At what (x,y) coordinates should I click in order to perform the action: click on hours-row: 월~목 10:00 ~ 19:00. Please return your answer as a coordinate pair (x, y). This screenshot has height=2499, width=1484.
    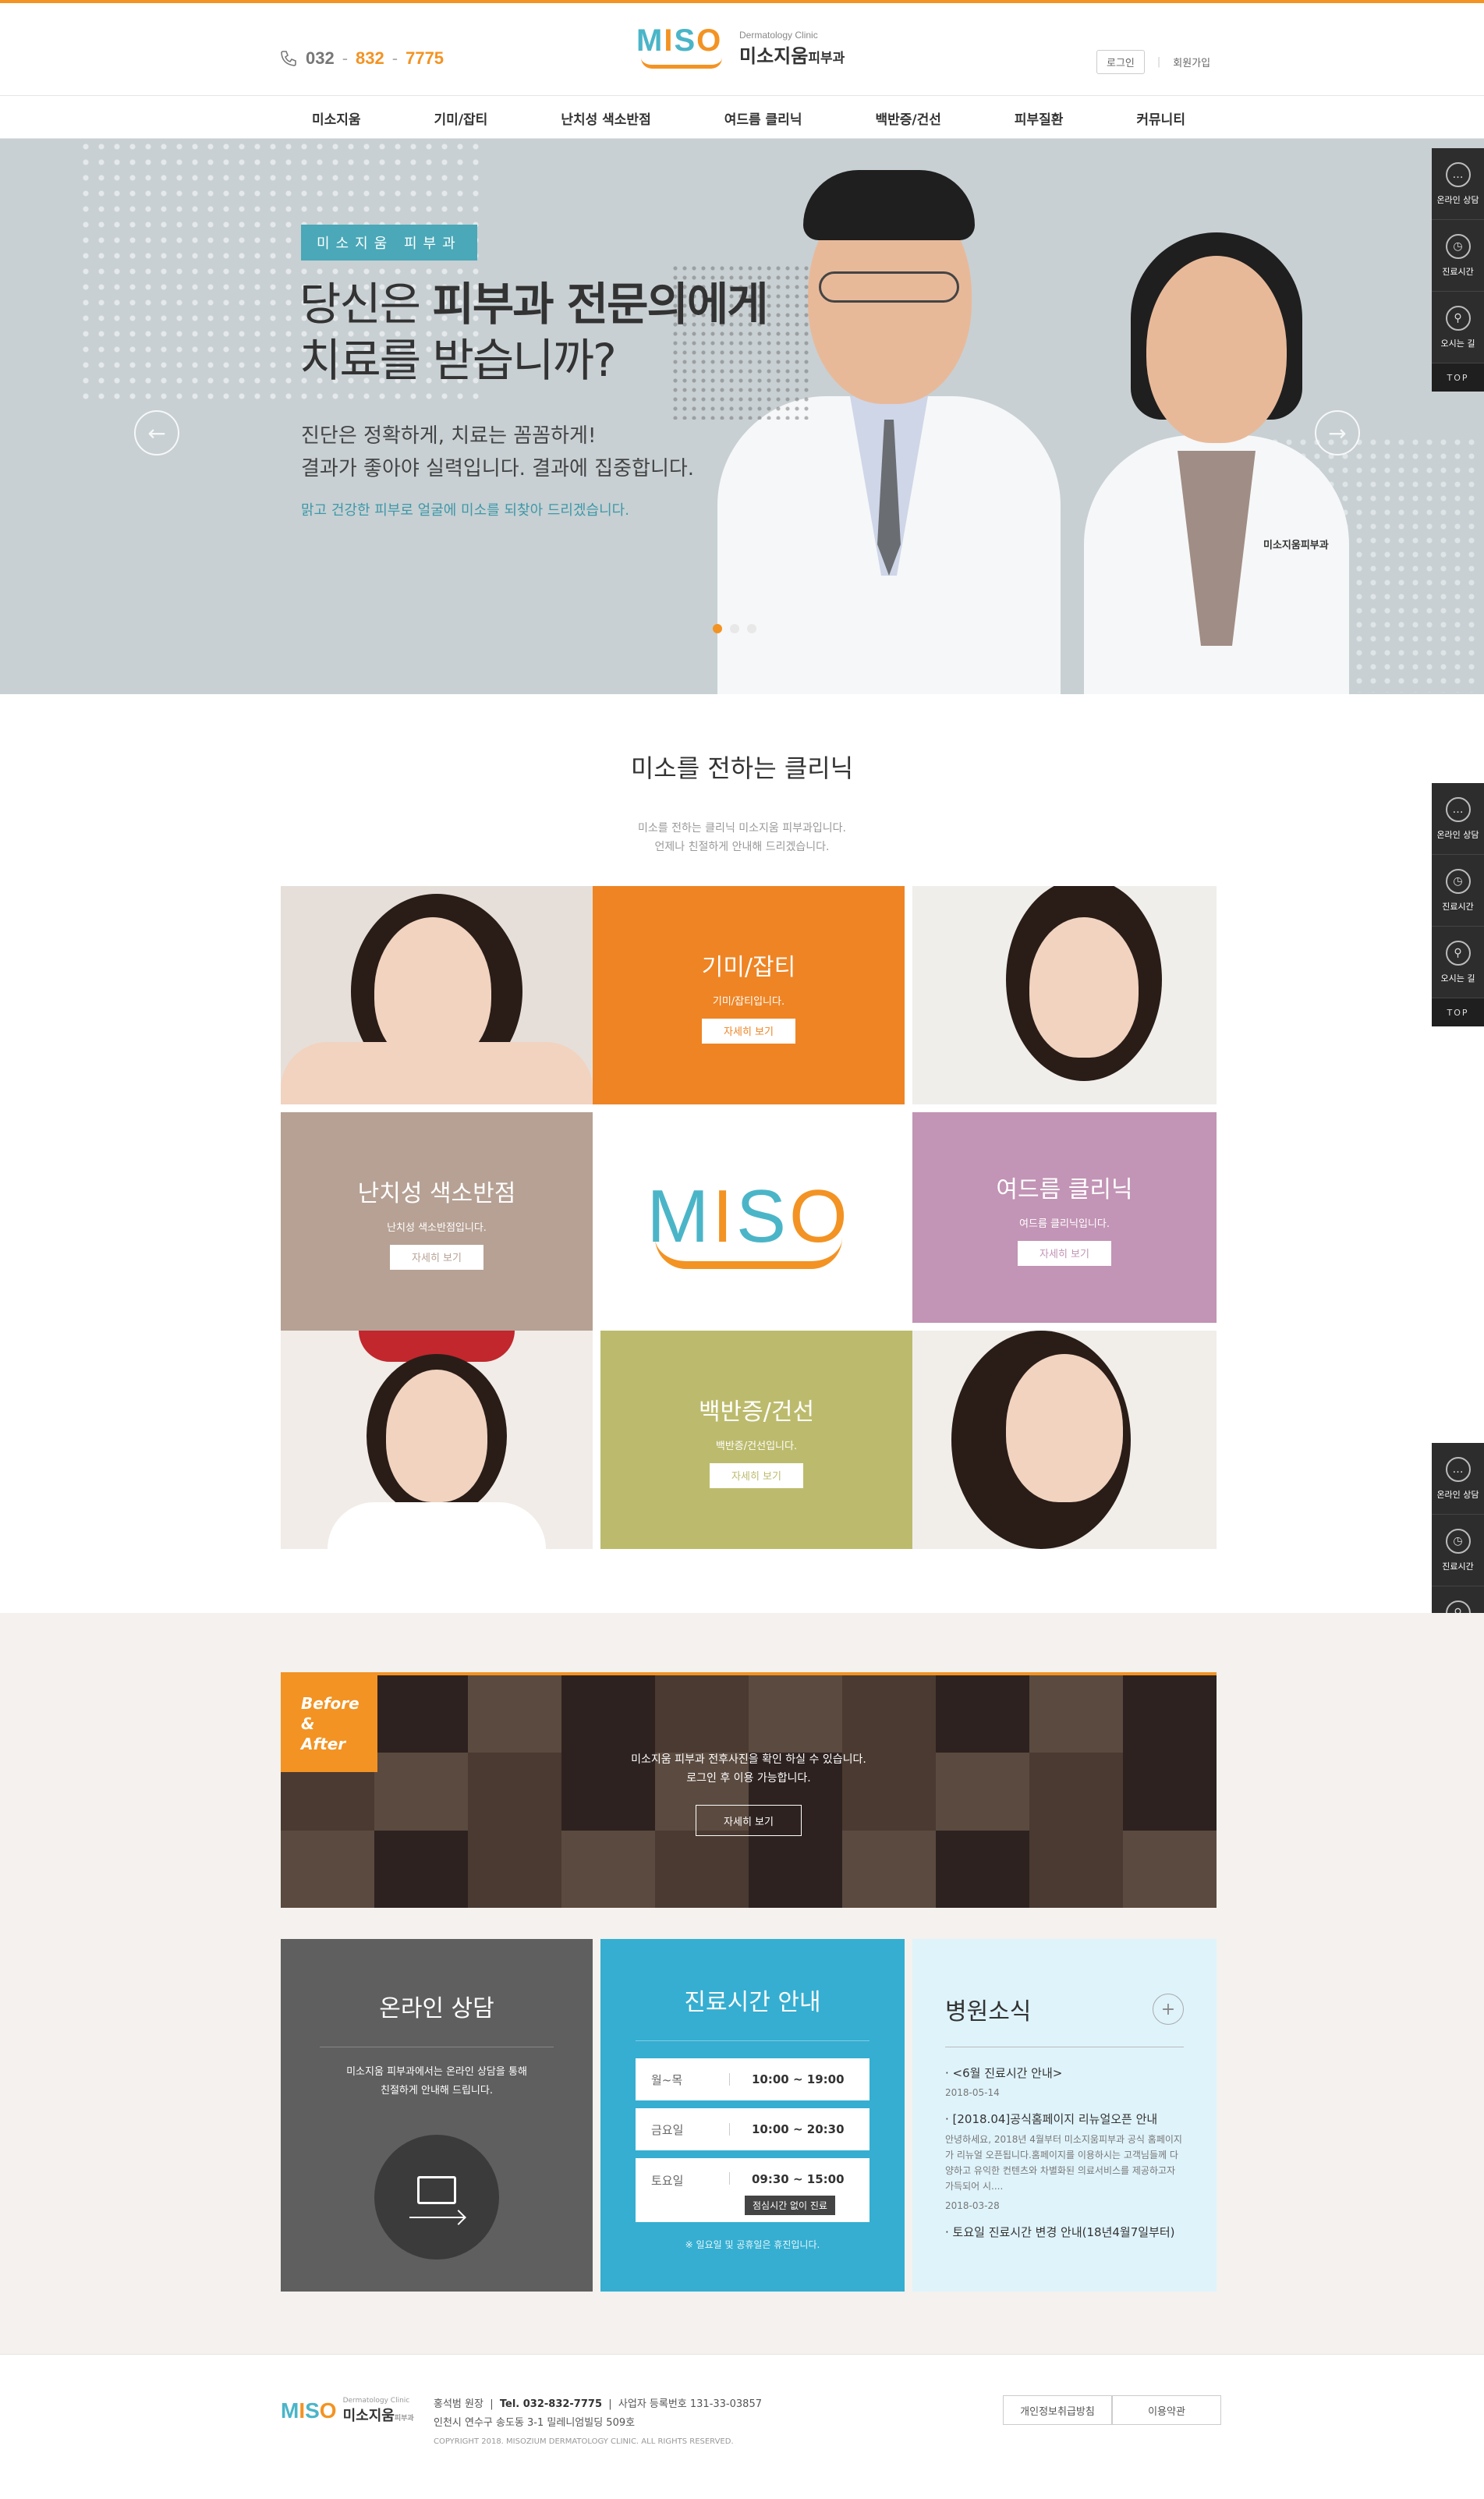
    Looking at the image, I should click on (753, 2079).